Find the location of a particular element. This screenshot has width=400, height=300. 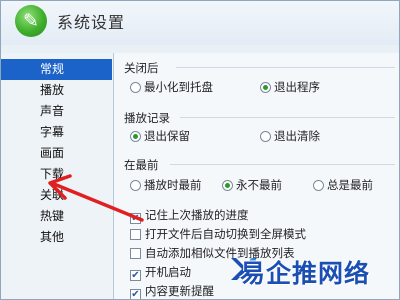

checkbox-remember-progress: ✔ 记住上次播放的进度 is located at coordinates (189, 215).